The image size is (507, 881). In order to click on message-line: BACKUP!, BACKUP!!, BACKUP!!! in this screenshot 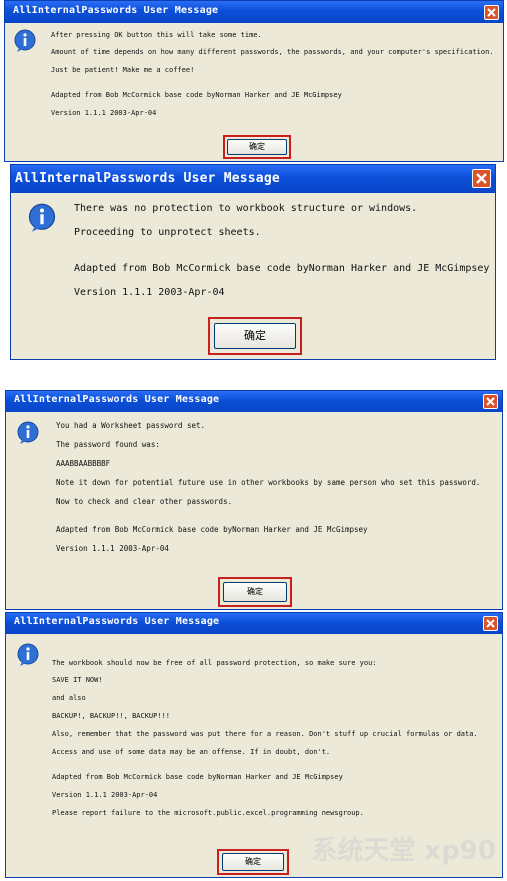, I will do `click(111, 716)`.